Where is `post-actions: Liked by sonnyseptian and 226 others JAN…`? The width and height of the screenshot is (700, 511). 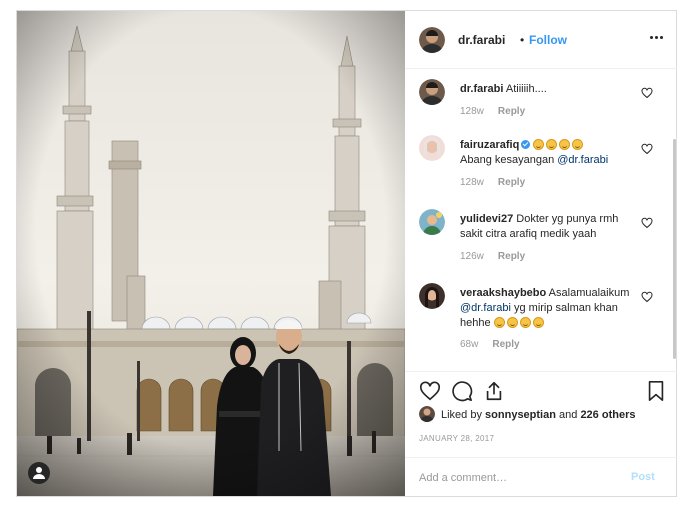
post-actions: Liked by sonnyseptian and 226 others JAN… is located at coordinates (541, 433).